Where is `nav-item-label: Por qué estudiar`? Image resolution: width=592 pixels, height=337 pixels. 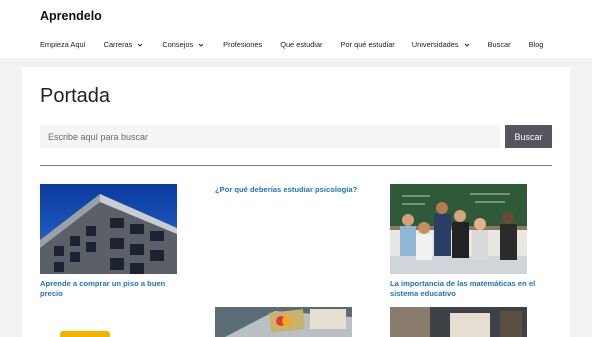
nav-item-label: Por qué estudiar is located at coordinates (367, 44).